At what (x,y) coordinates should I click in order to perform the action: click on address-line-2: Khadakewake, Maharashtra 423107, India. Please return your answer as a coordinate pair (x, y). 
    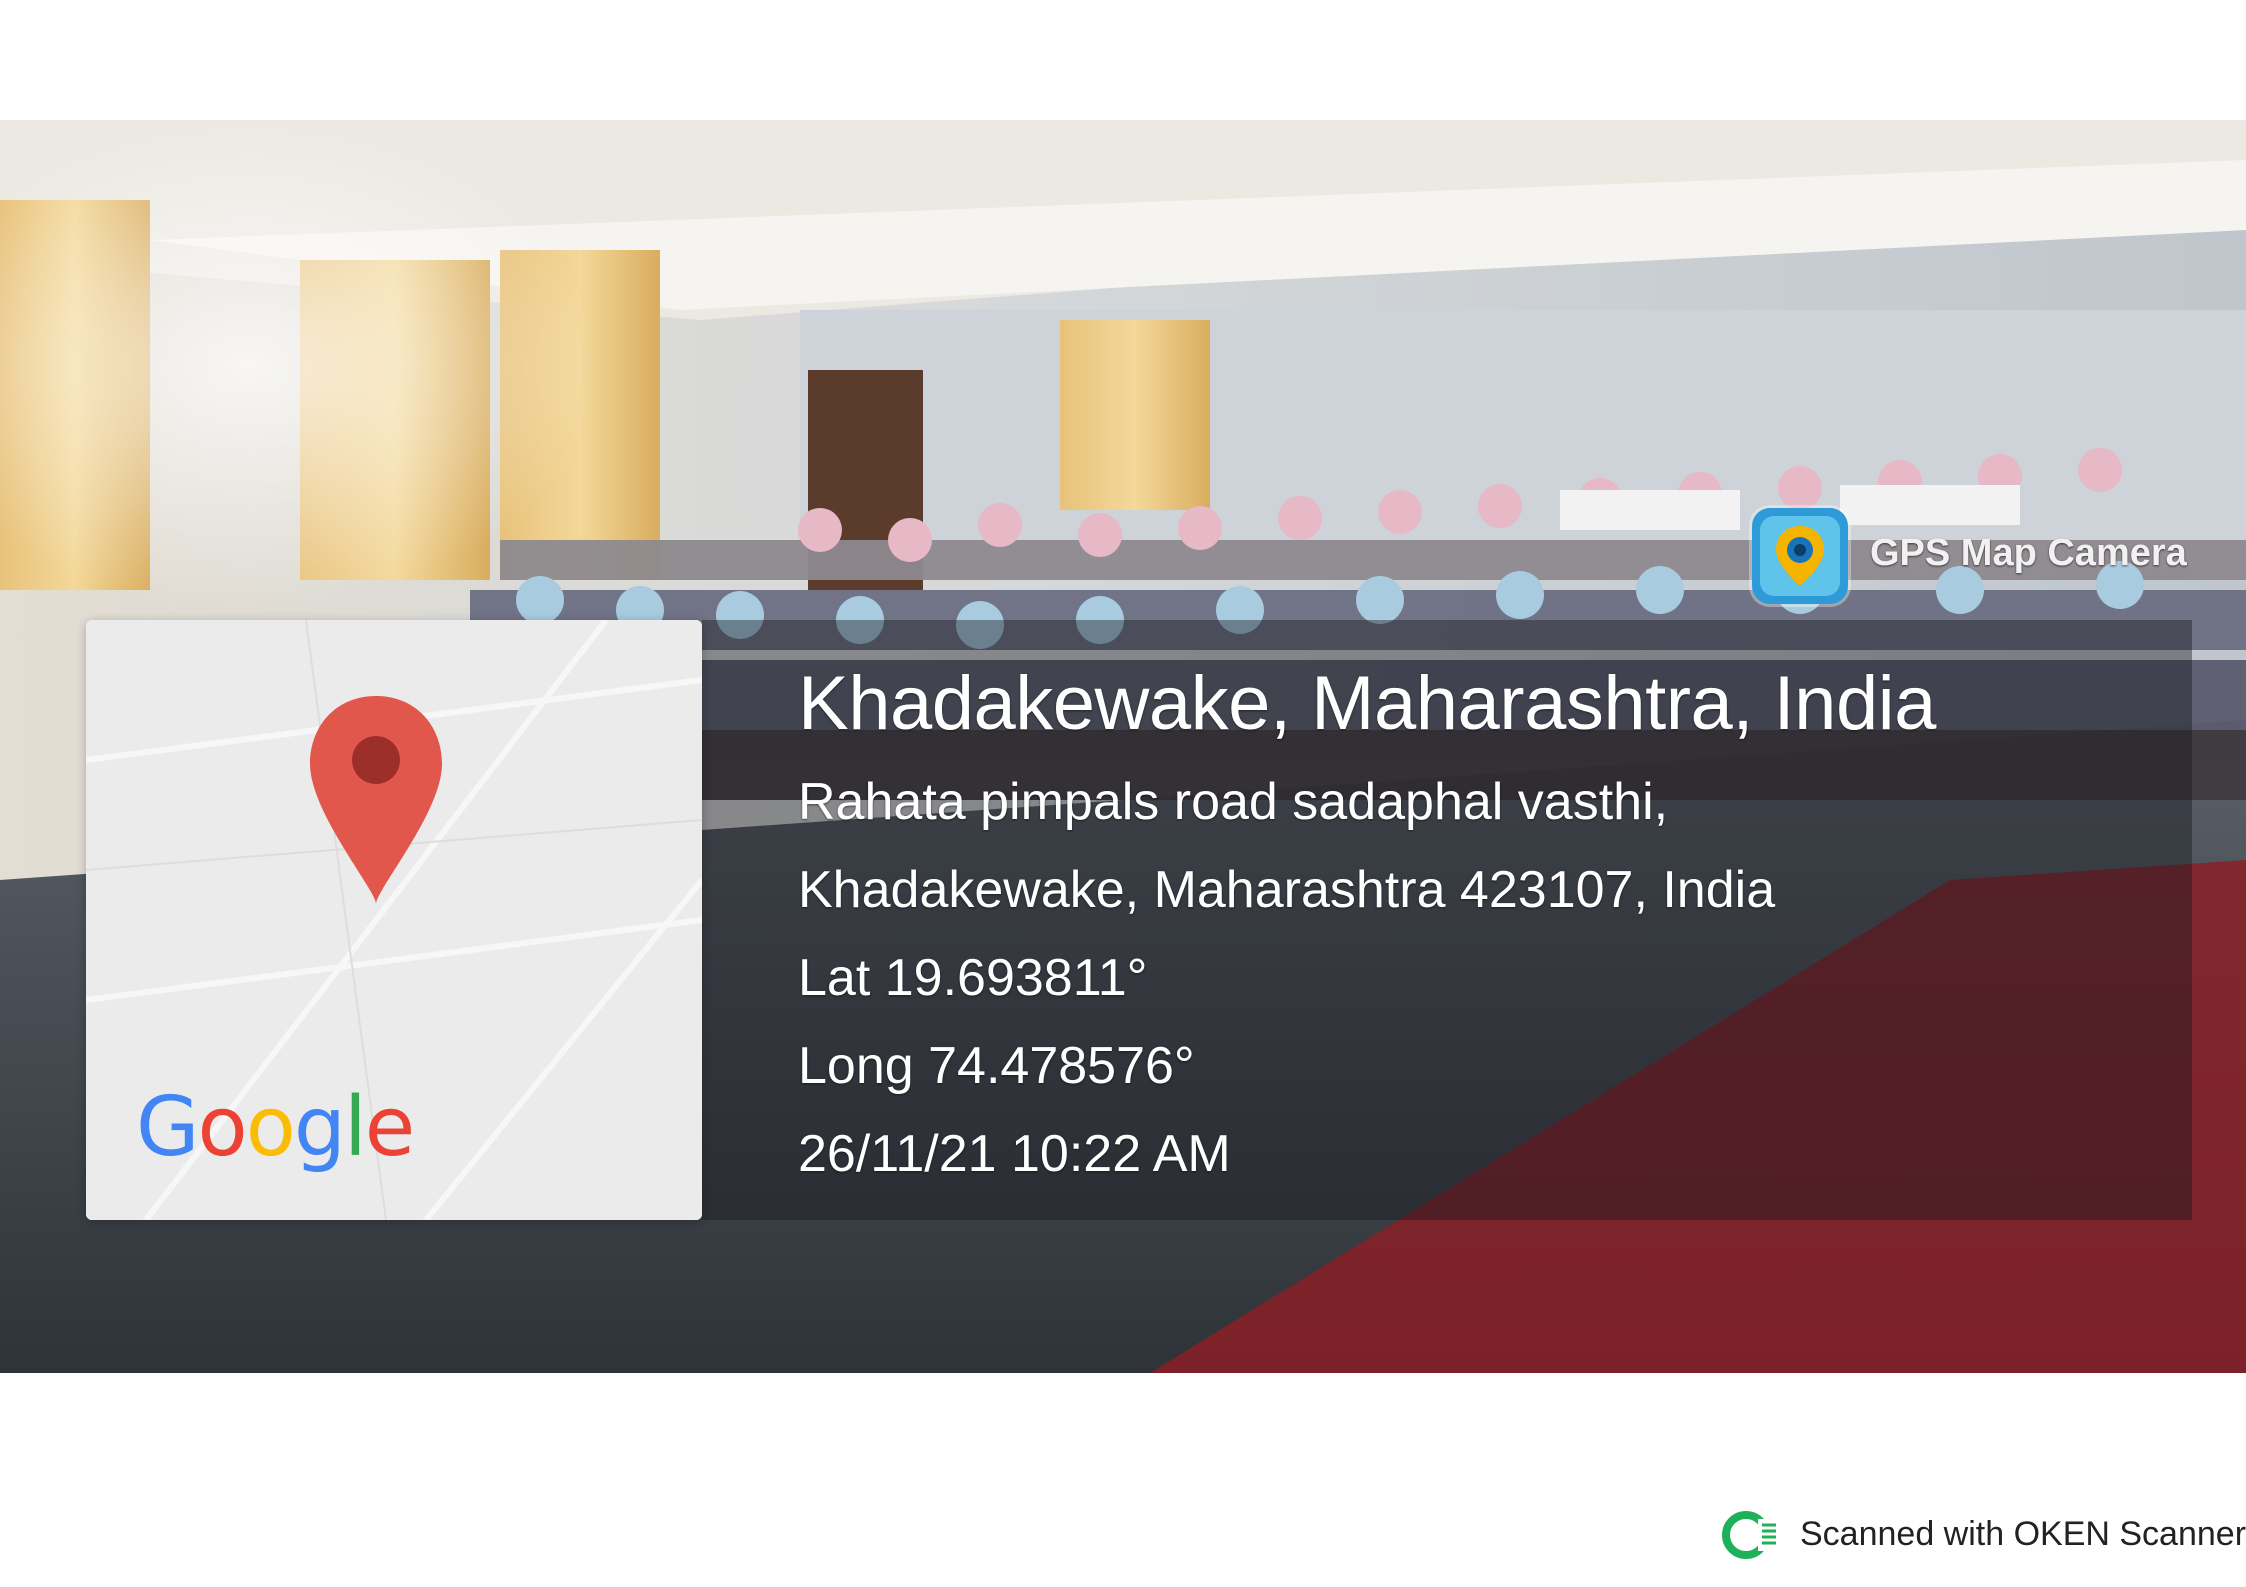
    Looking at the image, I should click on (1287, 890).